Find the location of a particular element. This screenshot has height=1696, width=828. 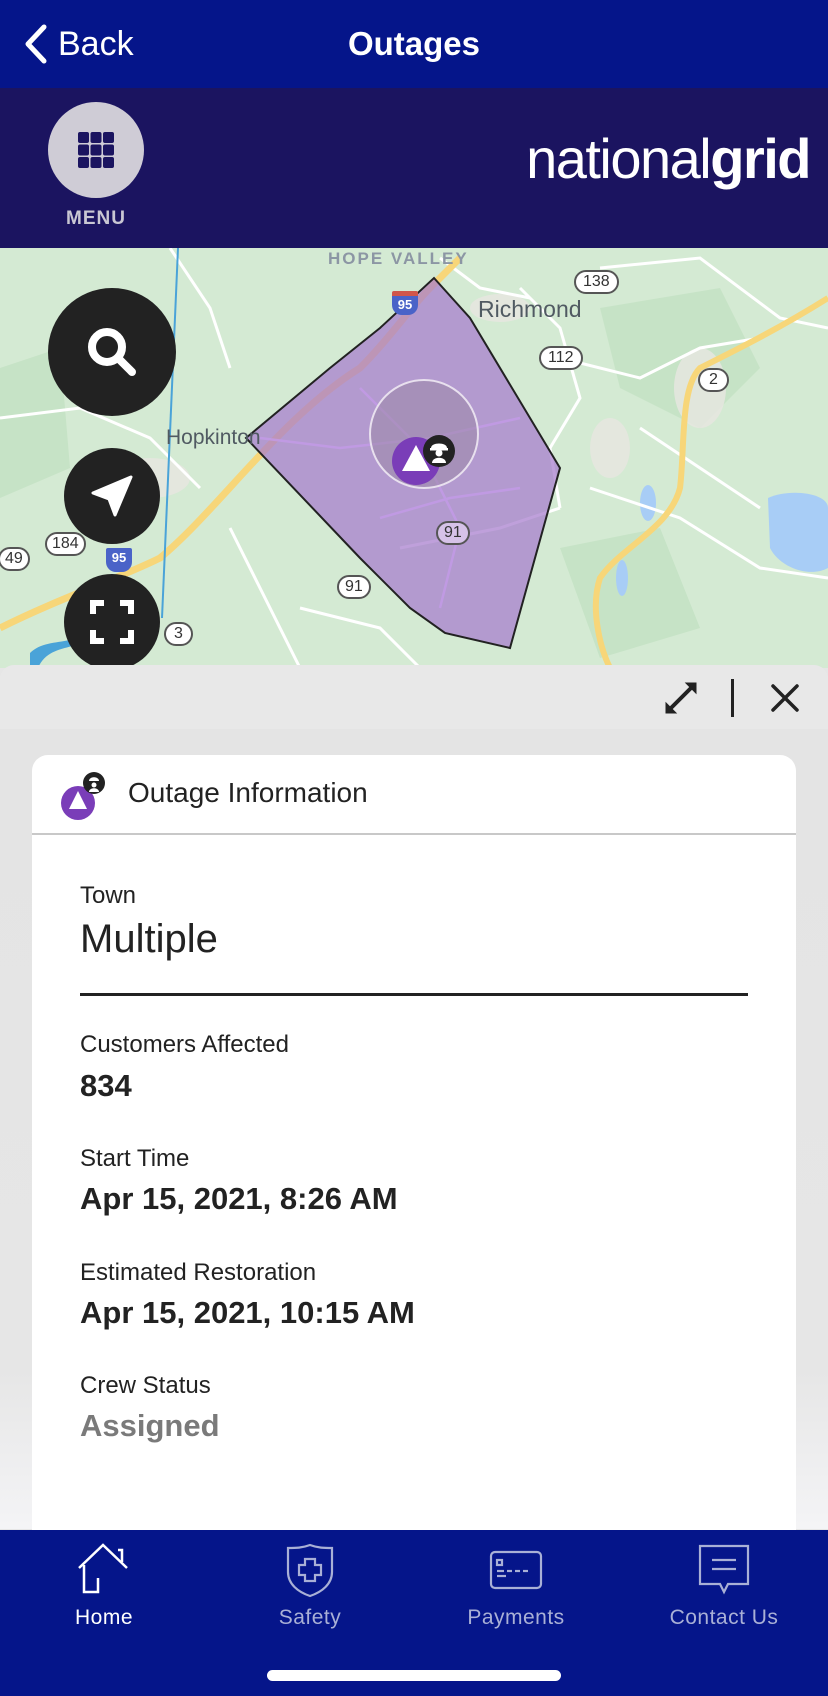

grid-menu-icon is located at coordinates (96, 150).